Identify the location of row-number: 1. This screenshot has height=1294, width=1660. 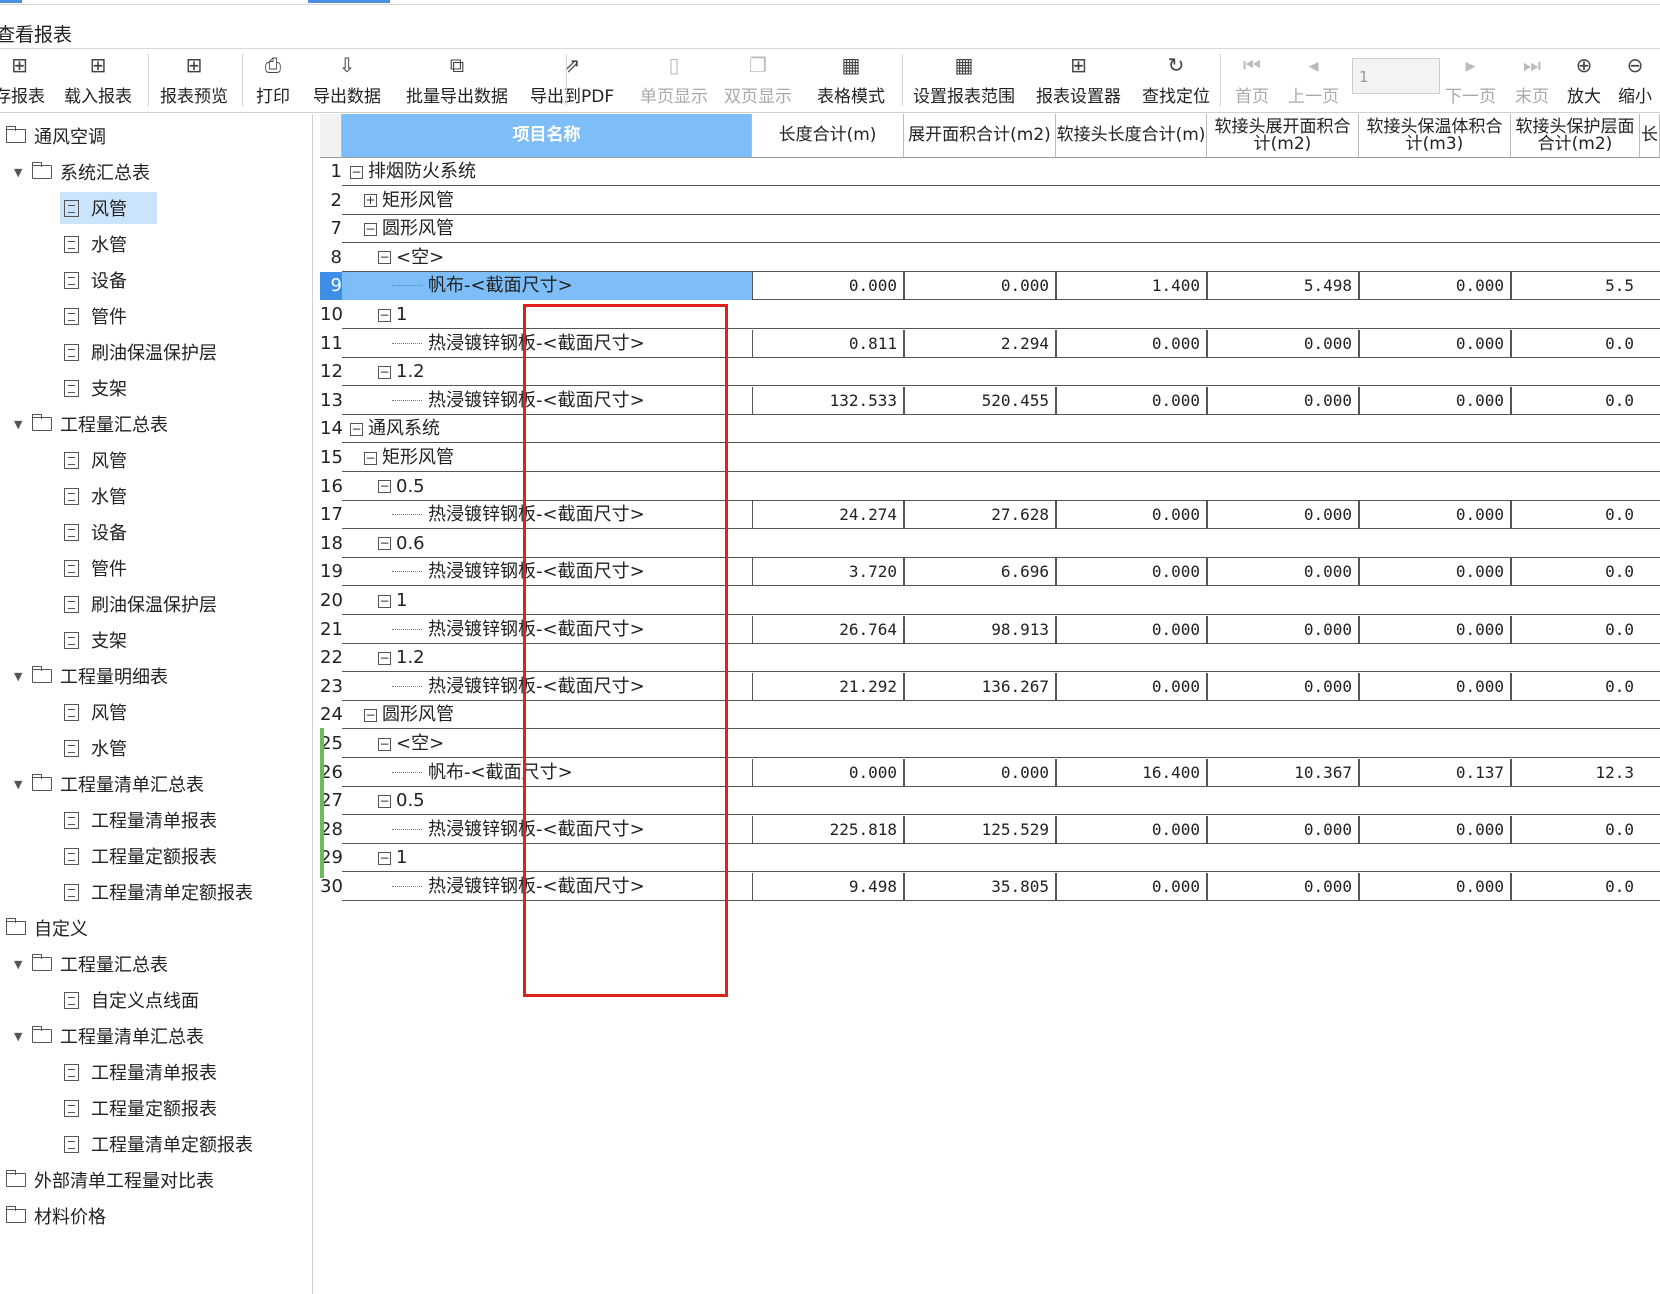
(331, 172).